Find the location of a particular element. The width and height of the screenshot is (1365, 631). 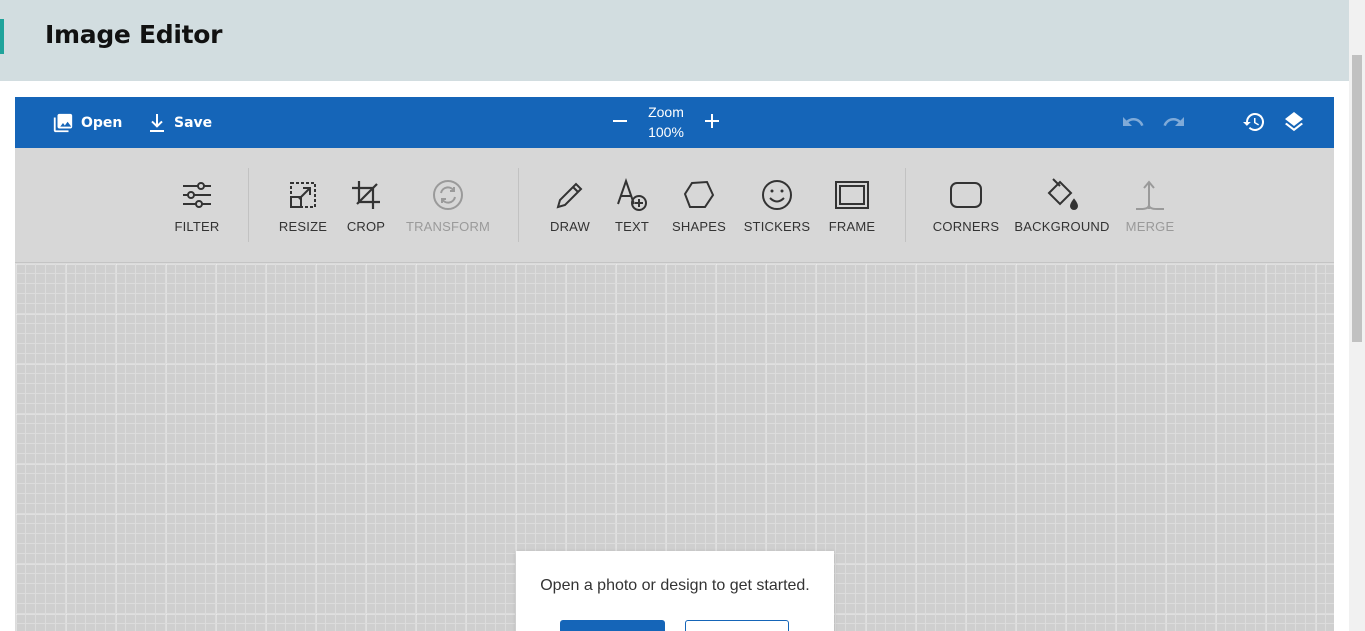

zoom-in-button is located at coordinates (712, 121).